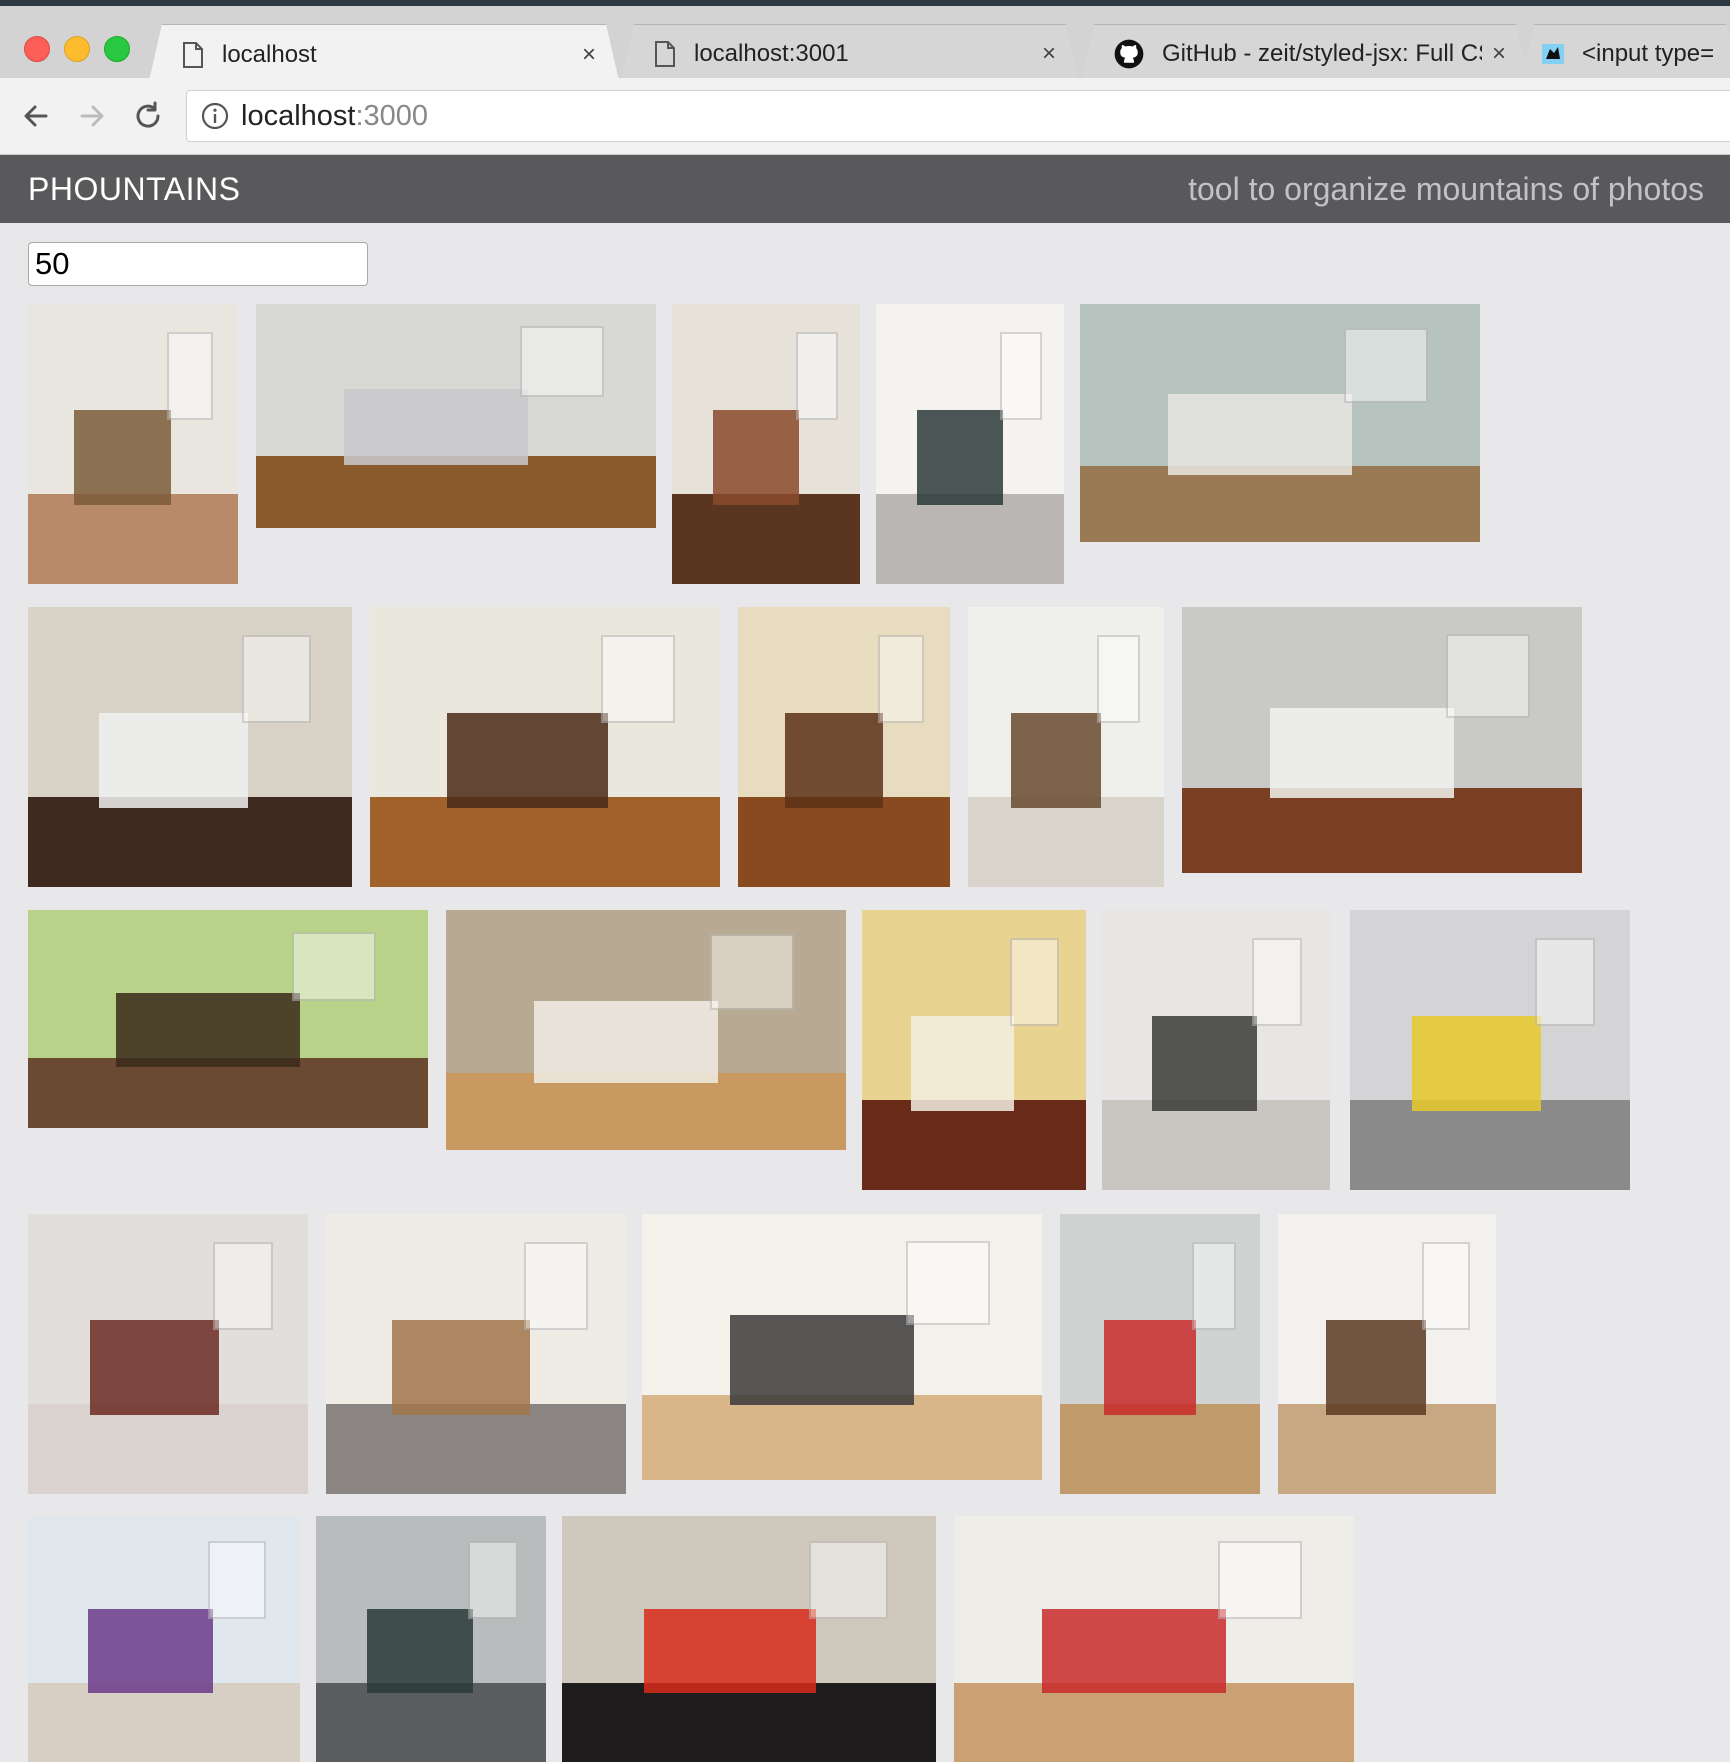  I want to click on tab-title: <input type=, so click(1648, 53).